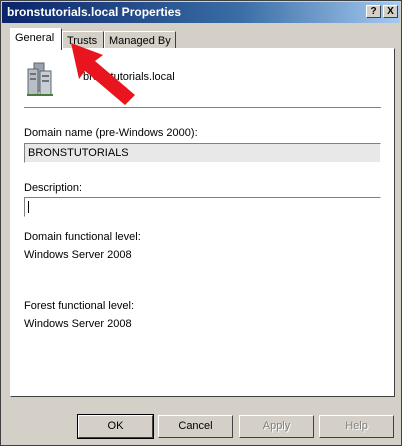 Image resolution: width=404 pixels, height=448 pixels. What do you see at coordinates (78, 324) in the screenshot?
I see `forest-level-value: Windows Server 2008` at bounding box center [78, 324].